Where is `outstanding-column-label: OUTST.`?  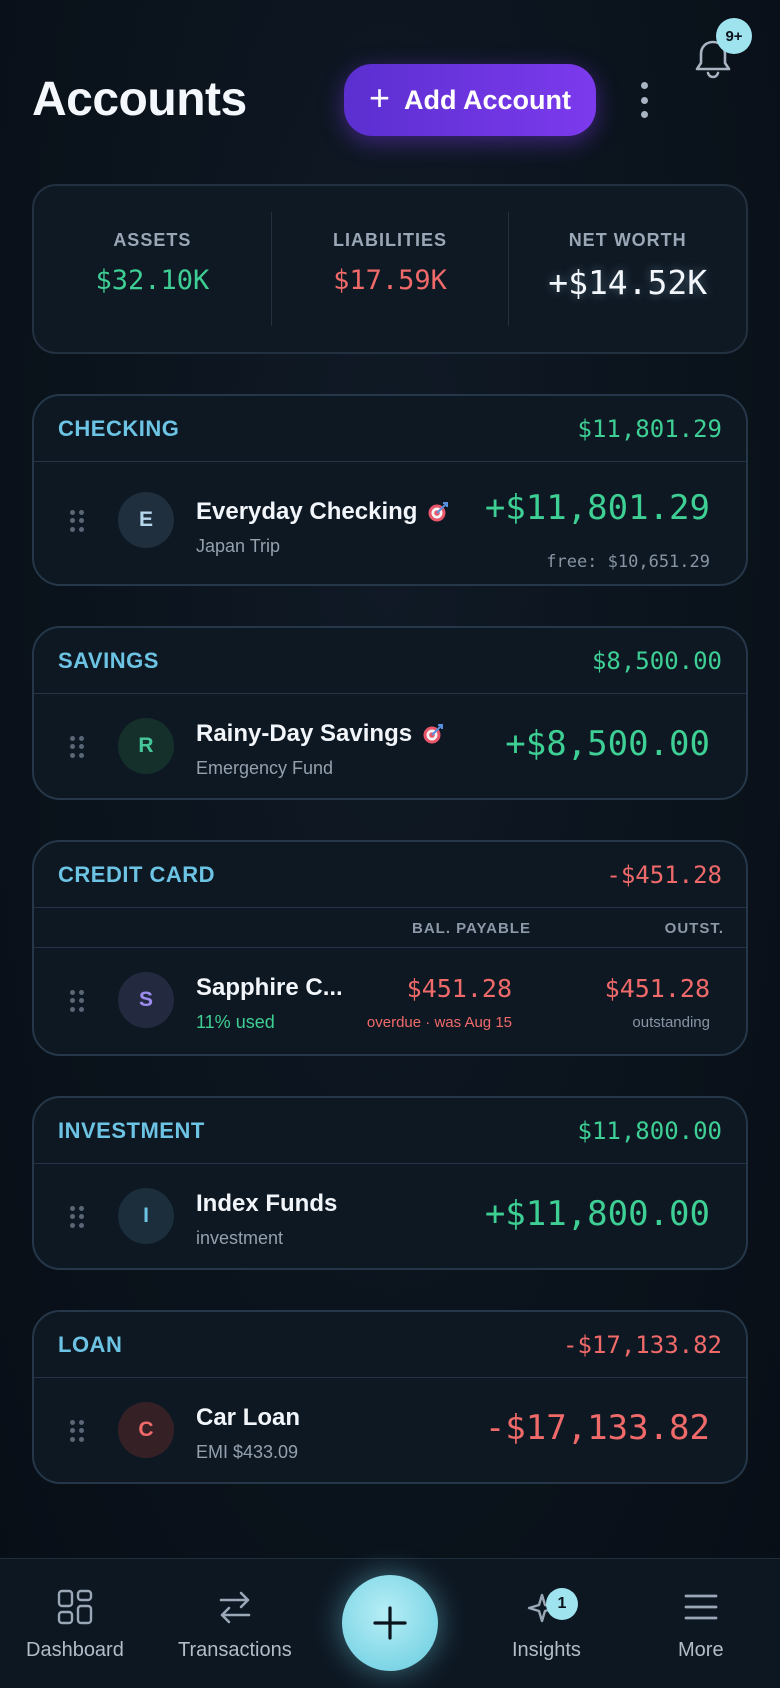
outstanding-column-label: OUTST. is located at coordinates (694, 928).